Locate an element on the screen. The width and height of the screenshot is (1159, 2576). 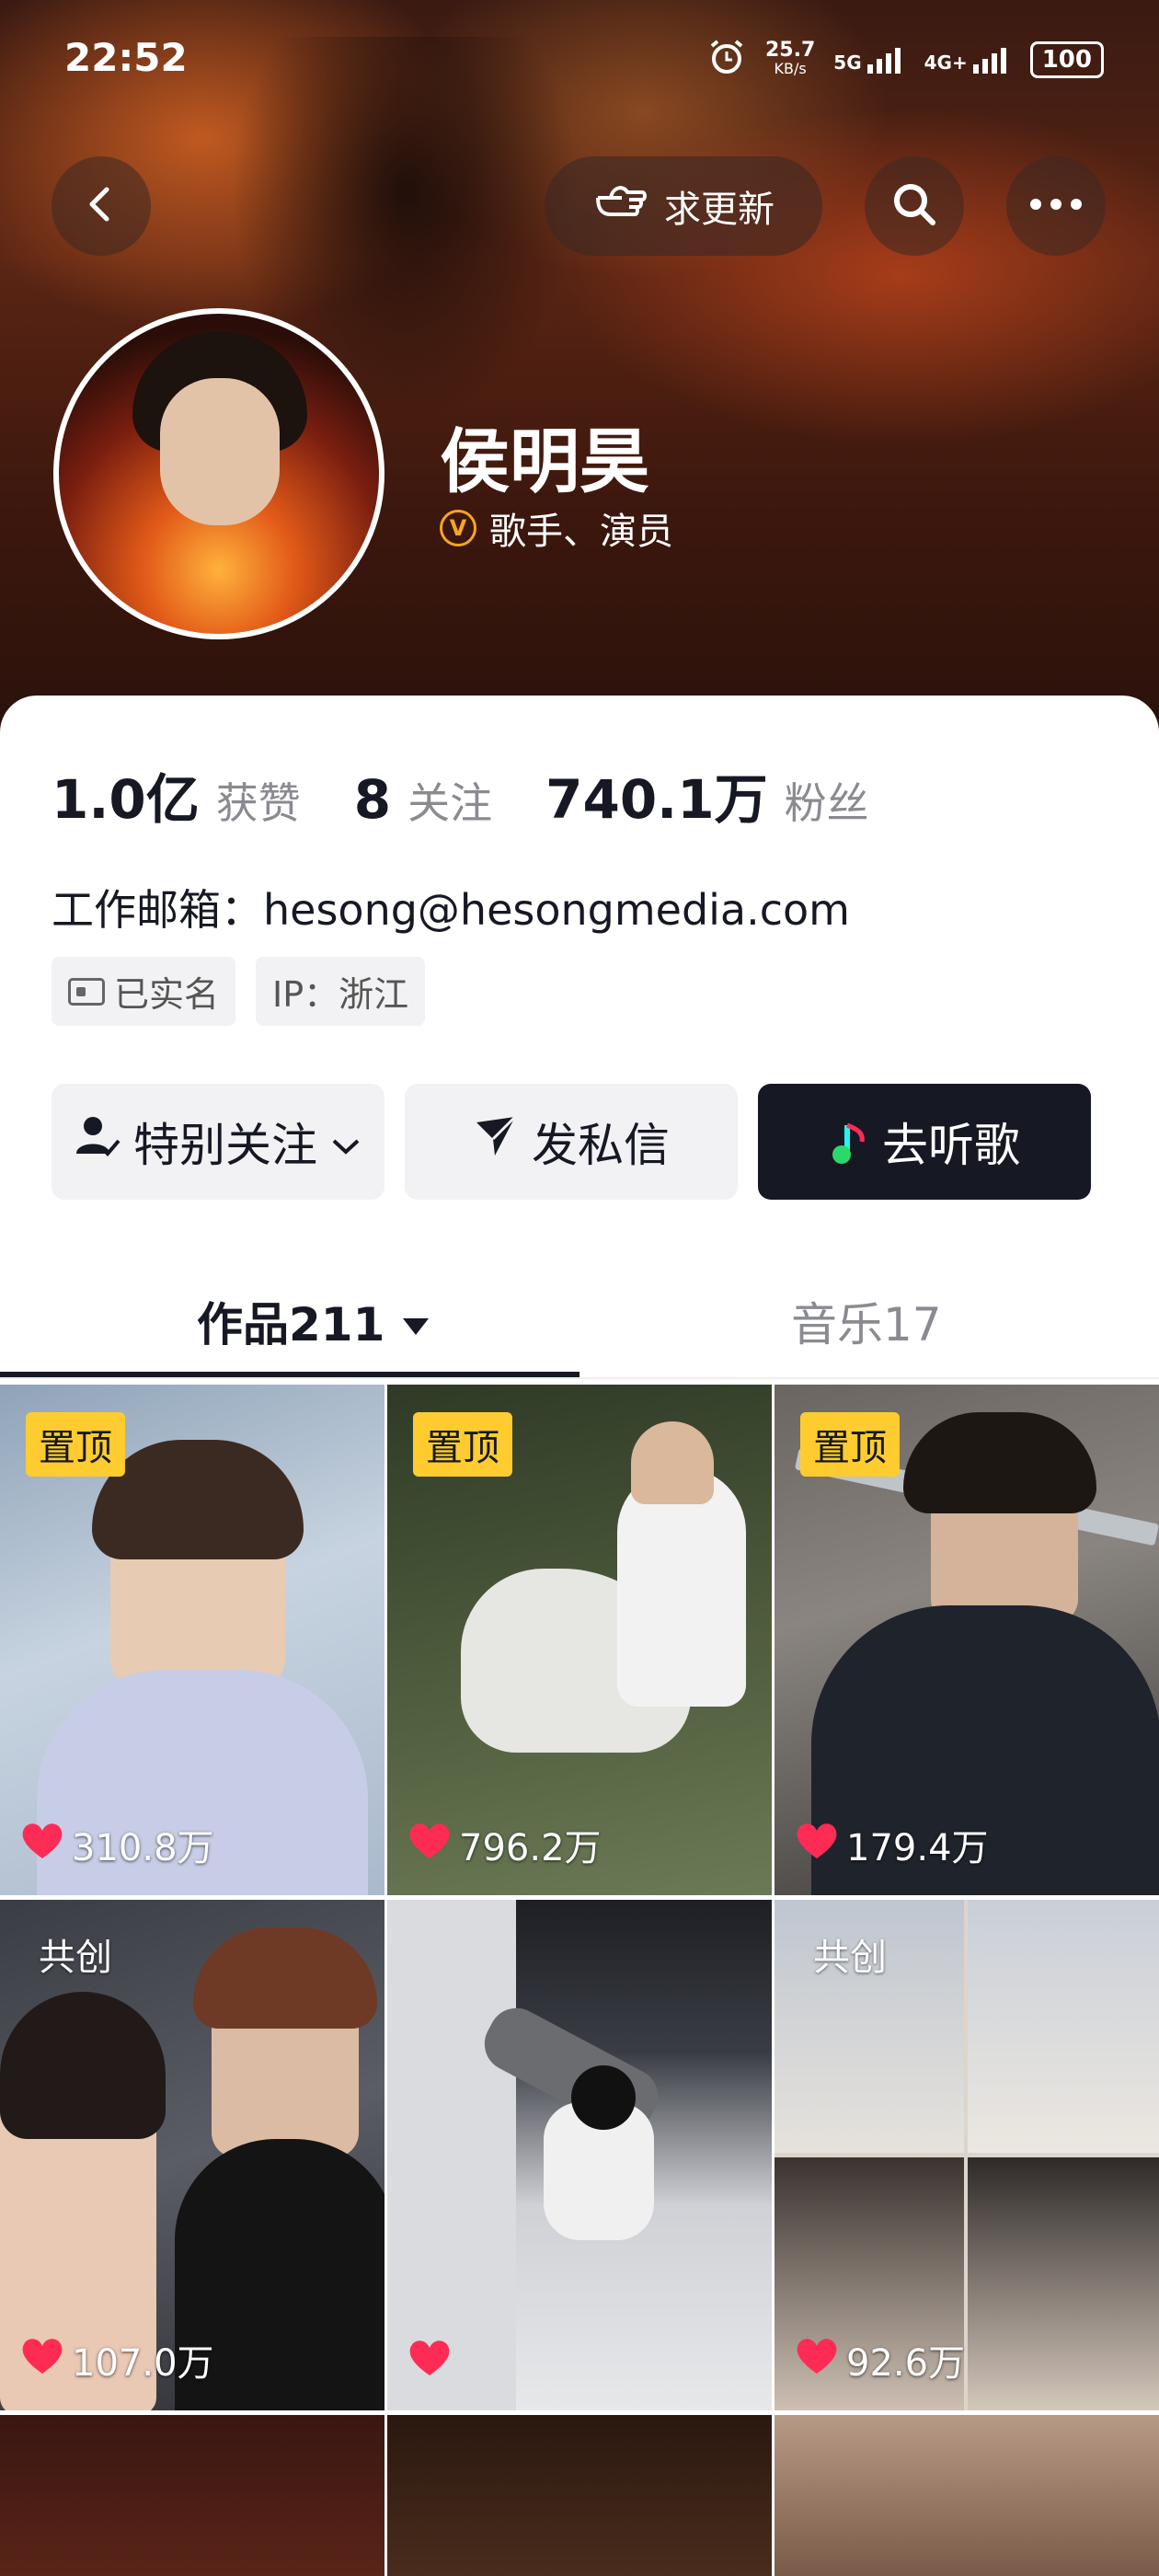
listen-music-button: 去听歌 is located at coordinates (924, 1142).